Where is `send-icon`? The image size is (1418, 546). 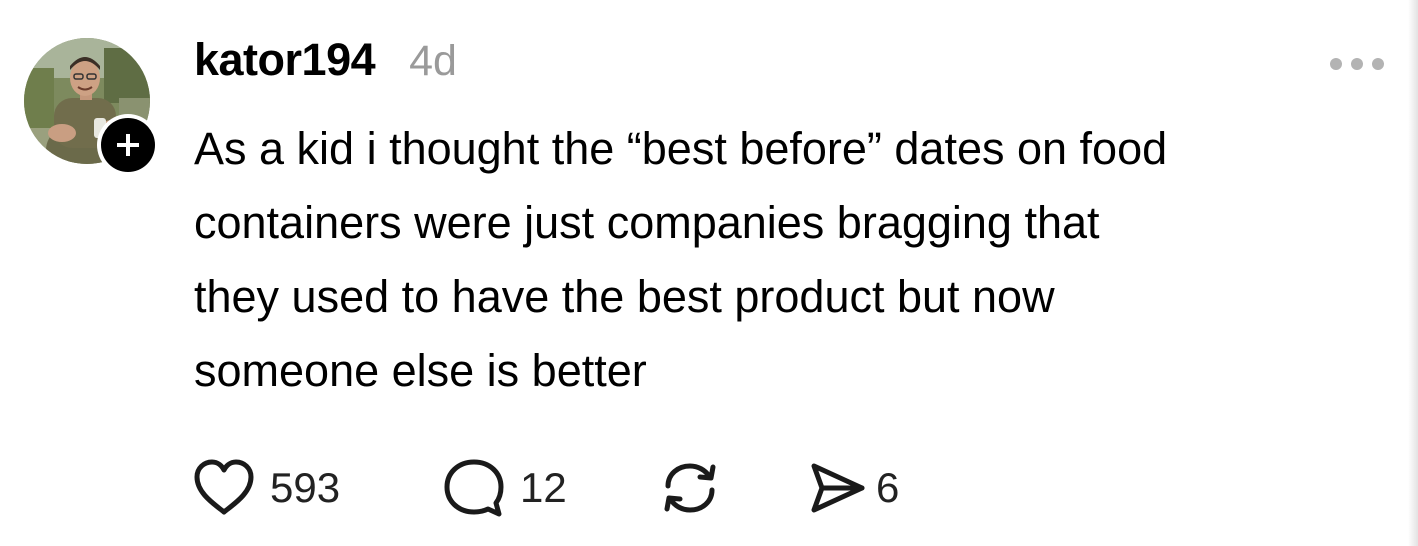 send-icon is located at coordinates (838, 488).